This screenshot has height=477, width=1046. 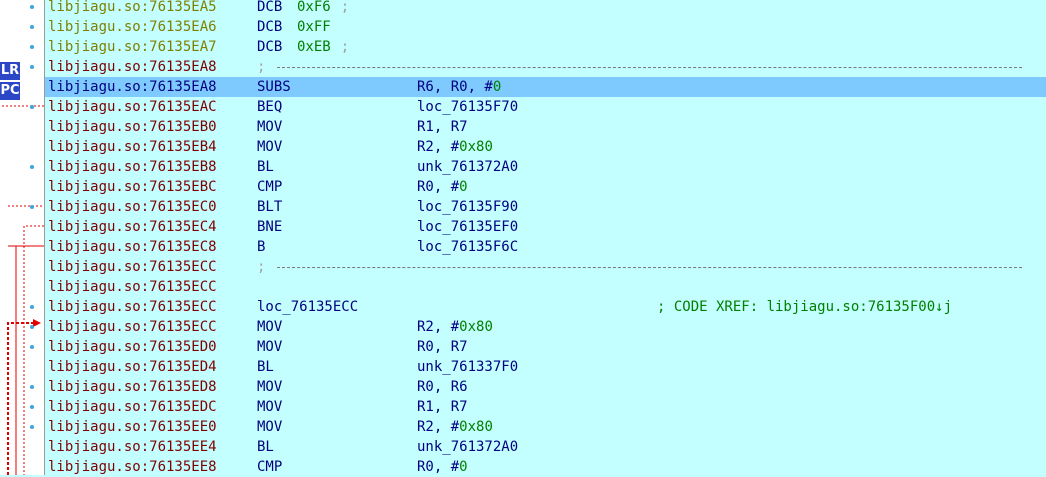 I want to click on operand-text: R0, R6, so click(x=442, y=387).